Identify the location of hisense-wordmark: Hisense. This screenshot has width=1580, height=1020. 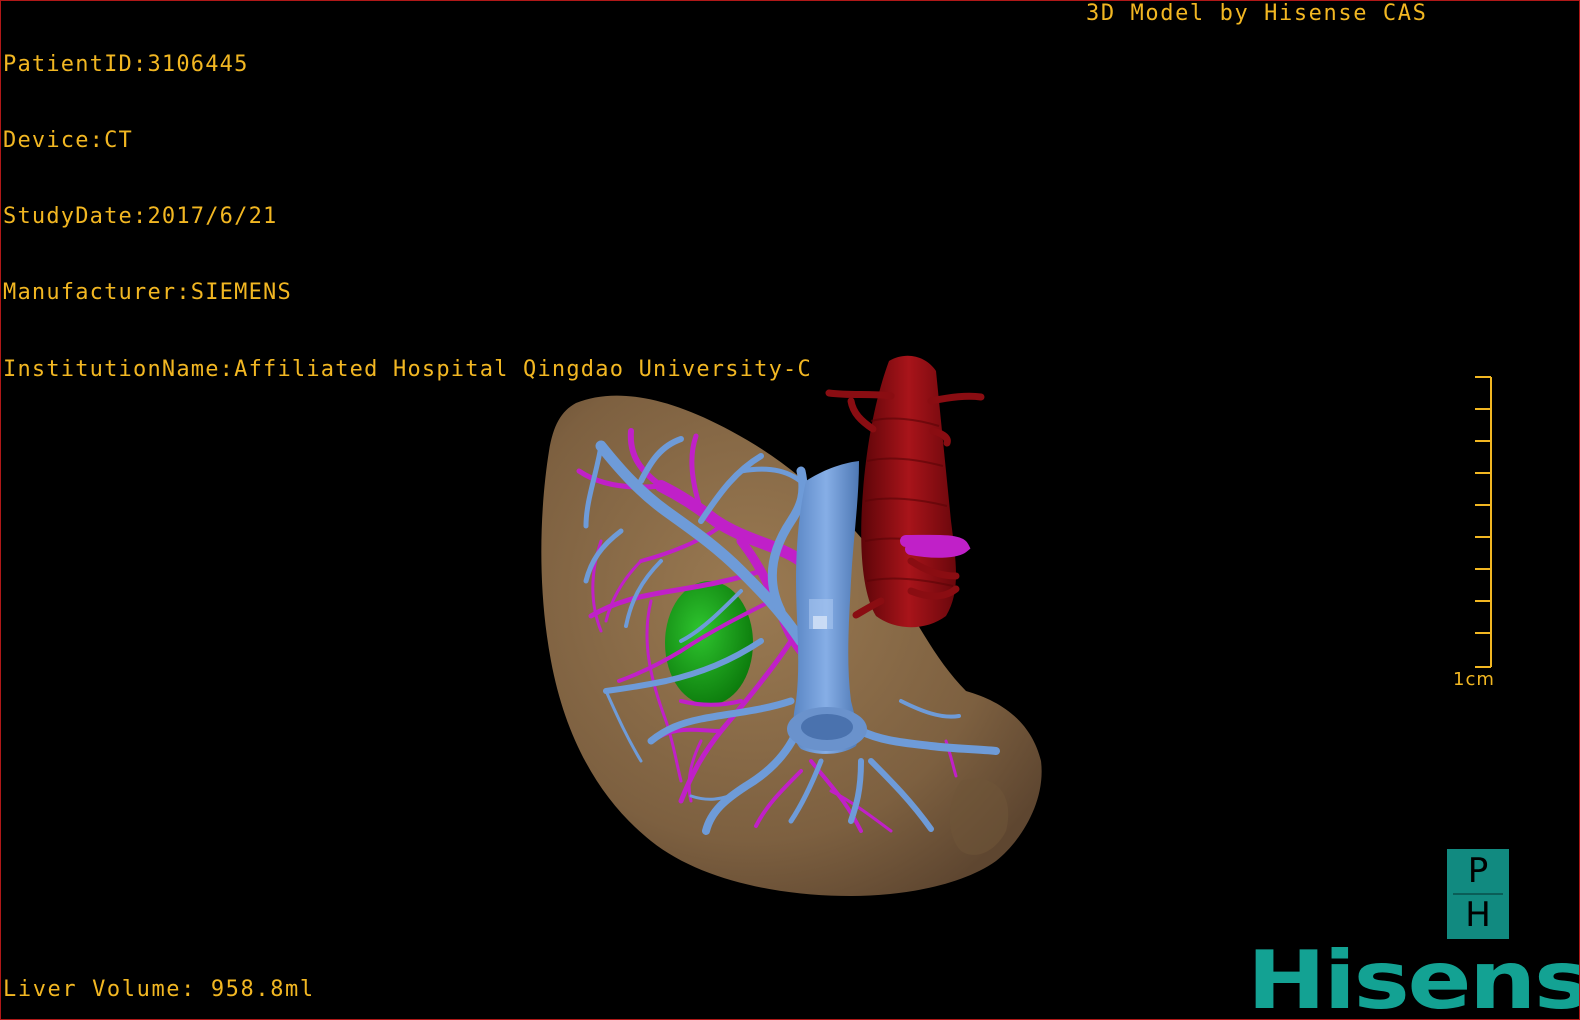
(1413, 977).